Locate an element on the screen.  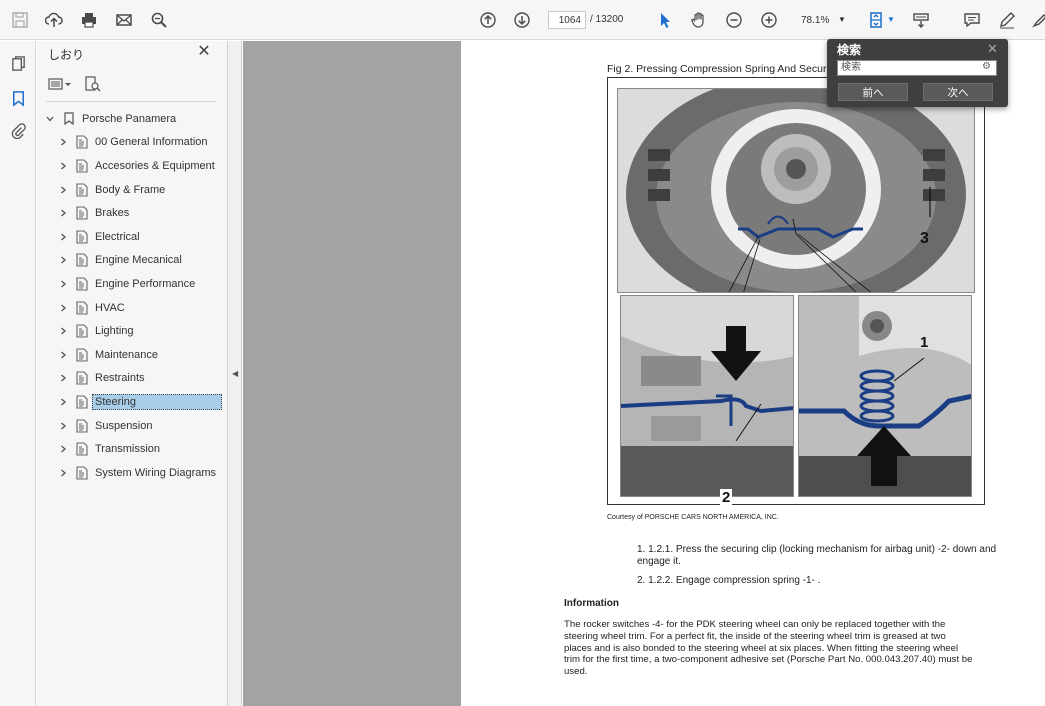
page-number-input: 1064 is located at coordinates (567, 20).